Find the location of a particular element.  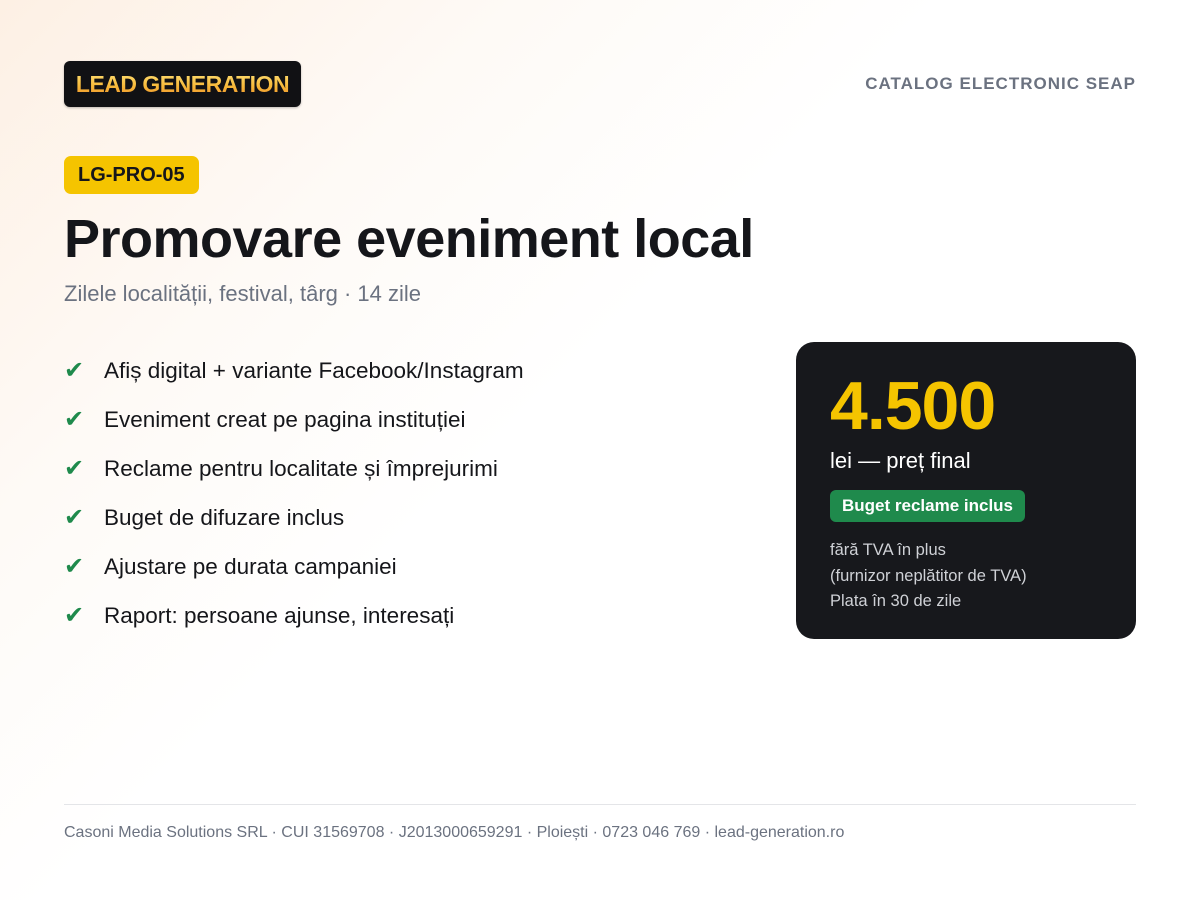

price-note: (furnizor neplătitor de TVA) is located at coordinates (928, 575).